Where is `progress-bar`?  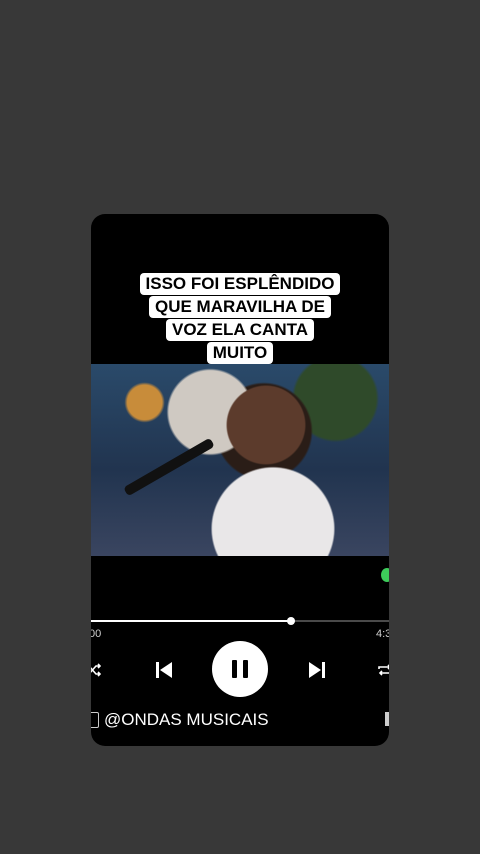 progress-bar is located at coordinates (240, 621).